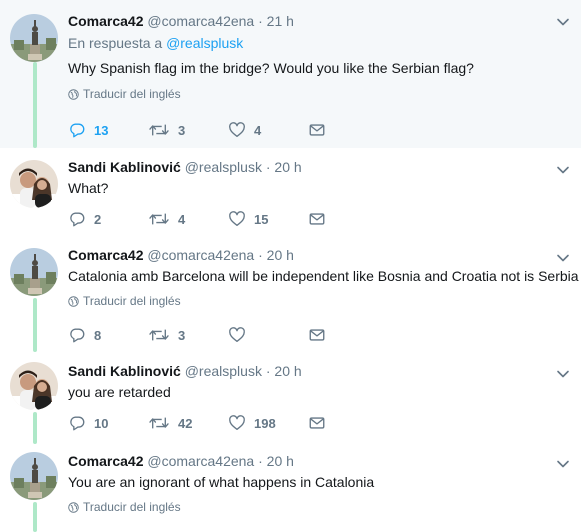  I want to click on reply-mention-link: @realsplusk, so click(204, 43).